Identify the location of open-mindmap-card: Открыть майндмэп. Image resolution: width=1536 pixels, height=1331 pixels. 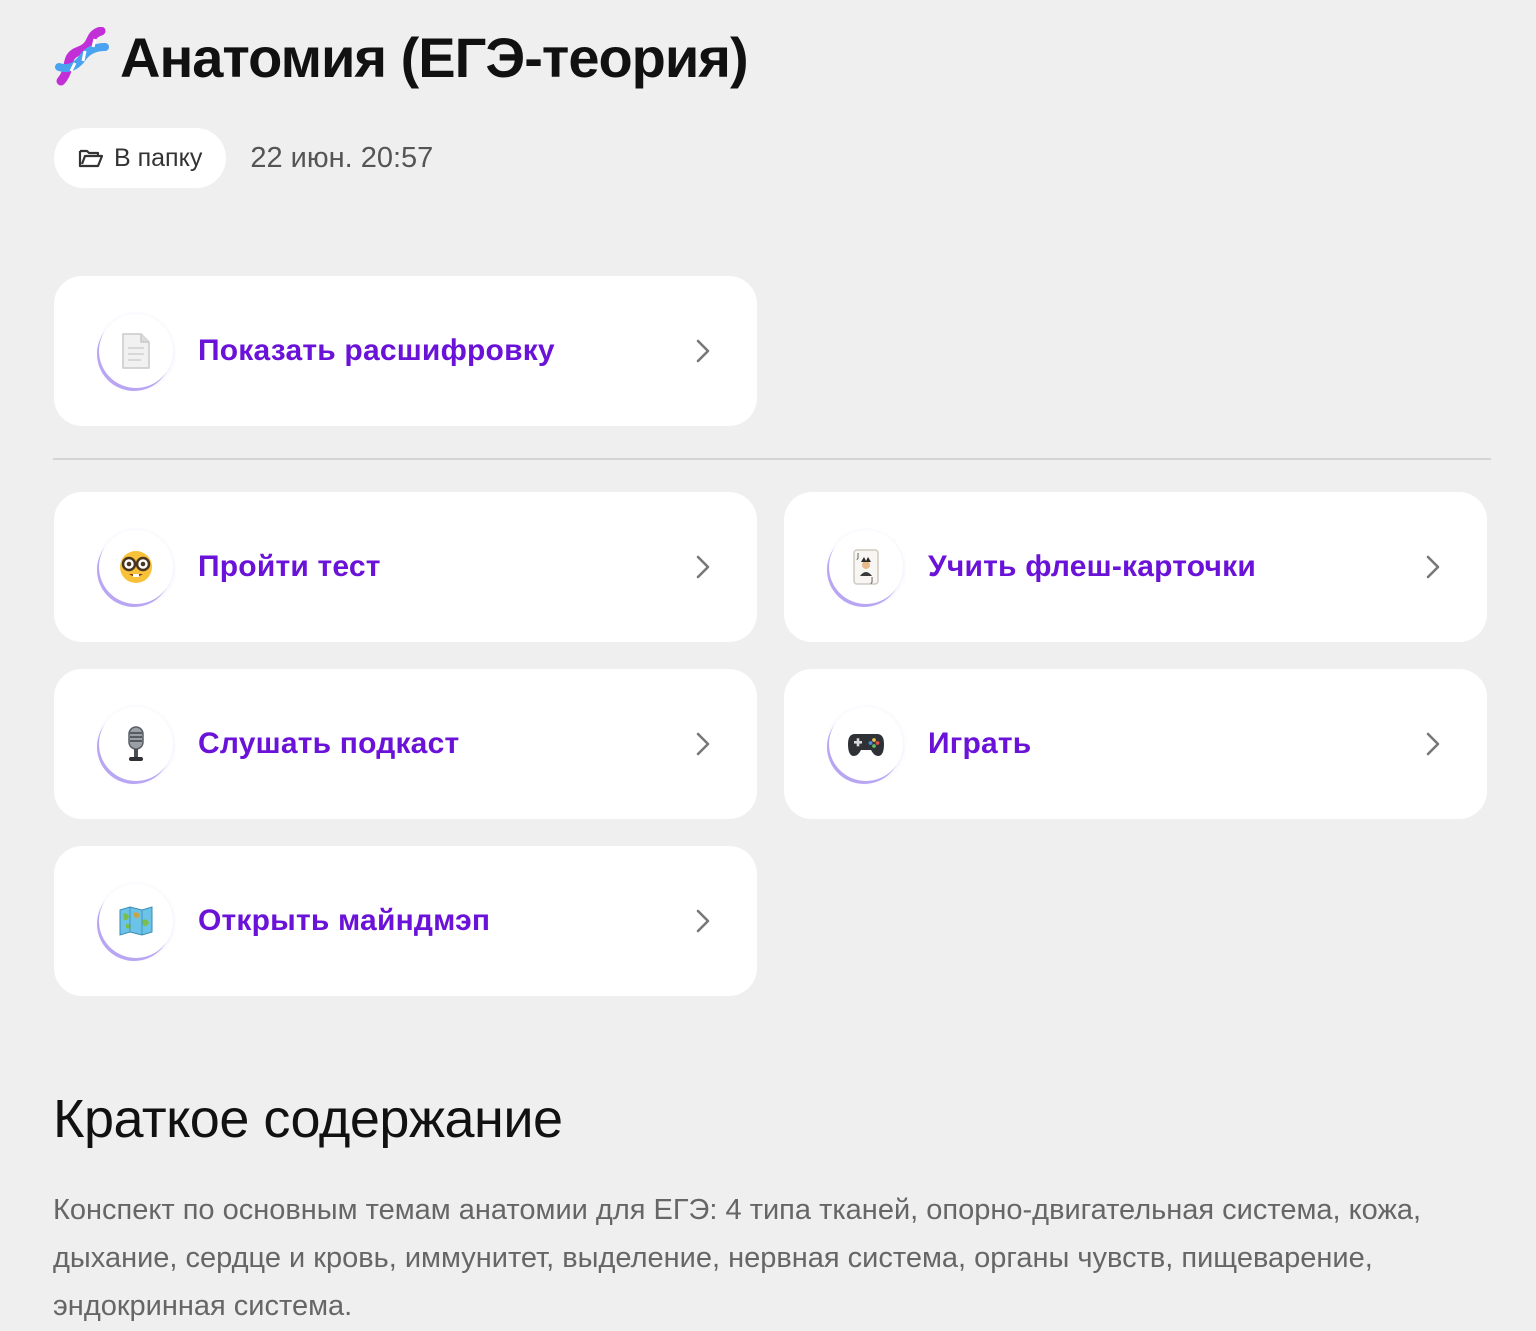
(405, 921).